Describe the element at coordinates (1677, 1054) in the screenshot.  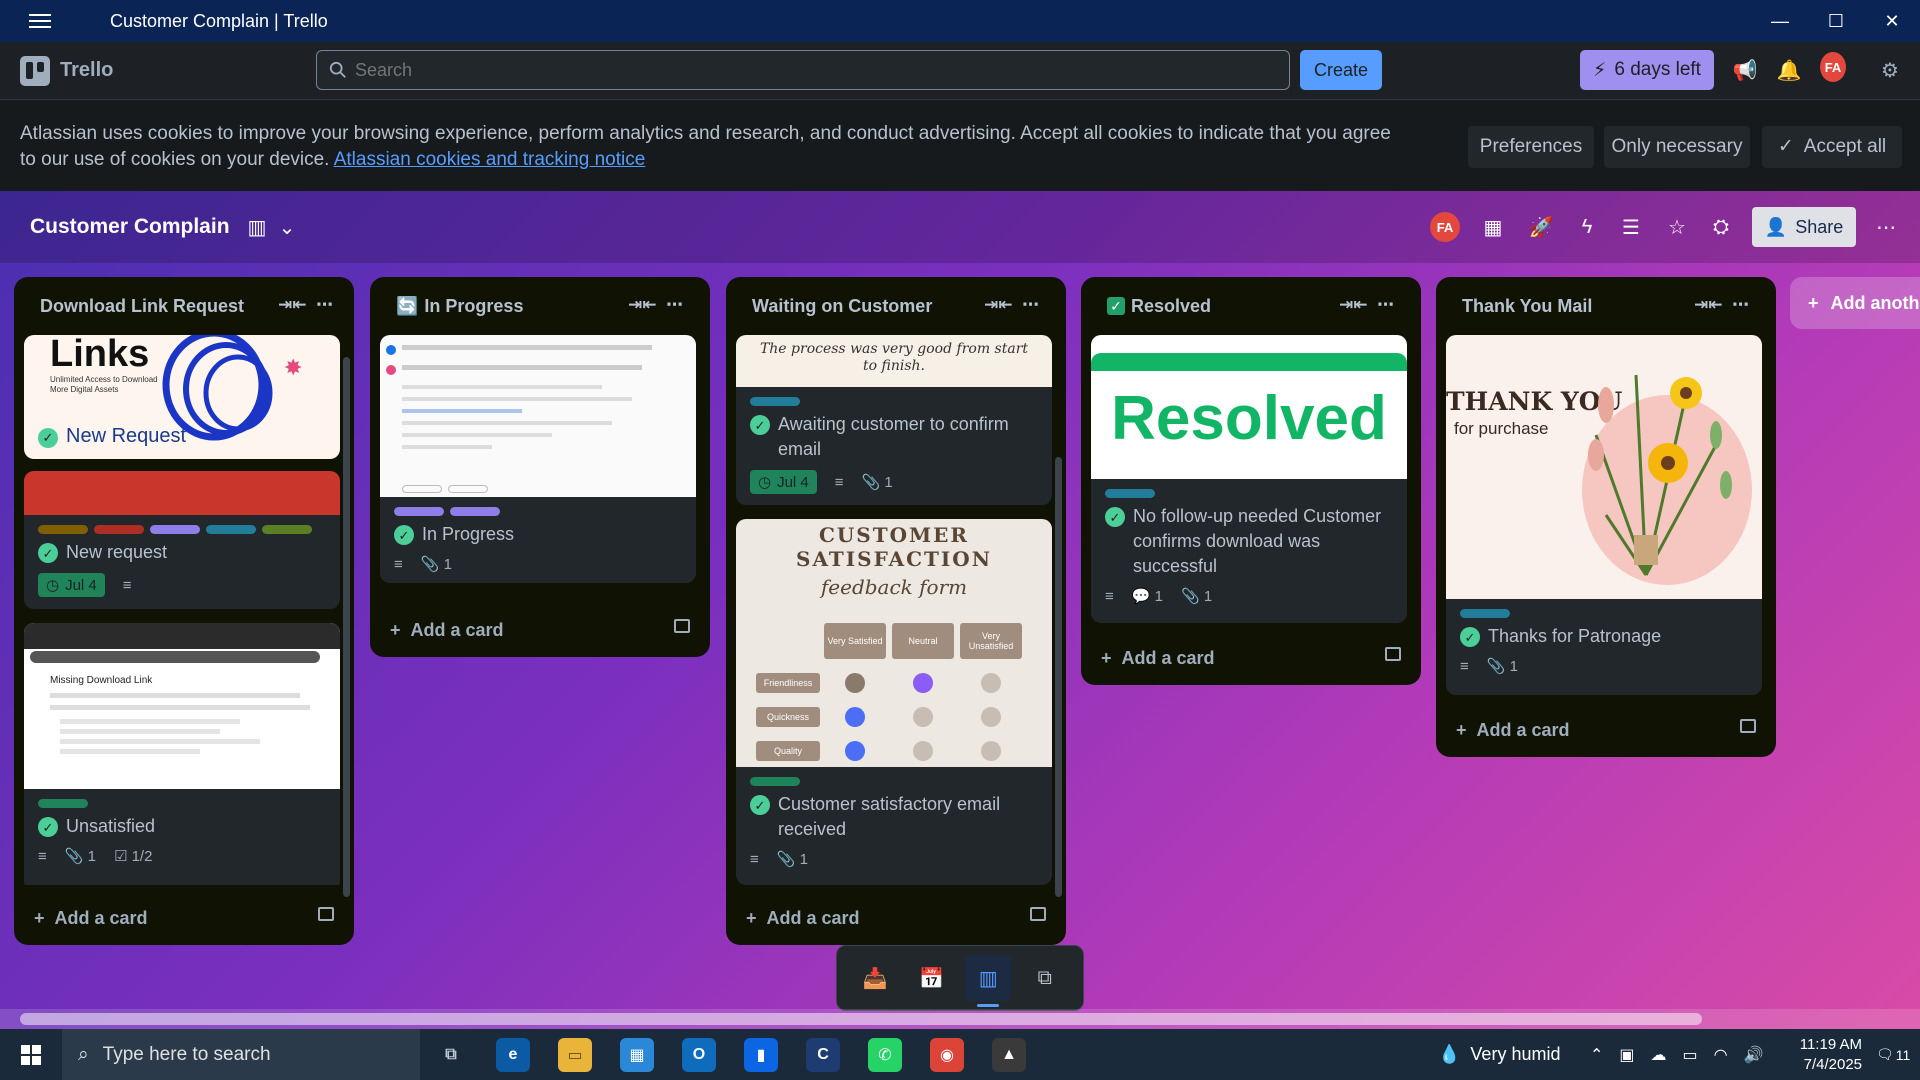
I see `system-tray: ⌃ ▣ ☁ ▭ ◠ 🔊` at that location.